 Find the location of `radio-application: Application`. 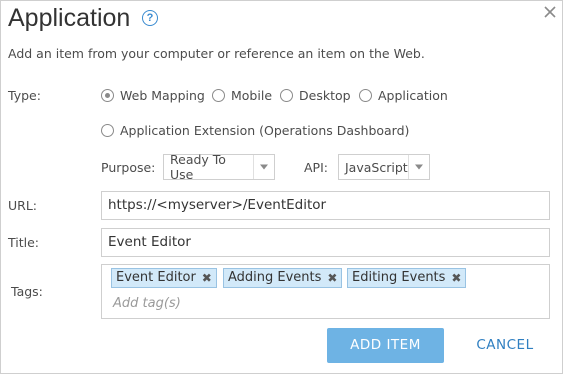

radio-application: Application is located at coordinates (403, 95).